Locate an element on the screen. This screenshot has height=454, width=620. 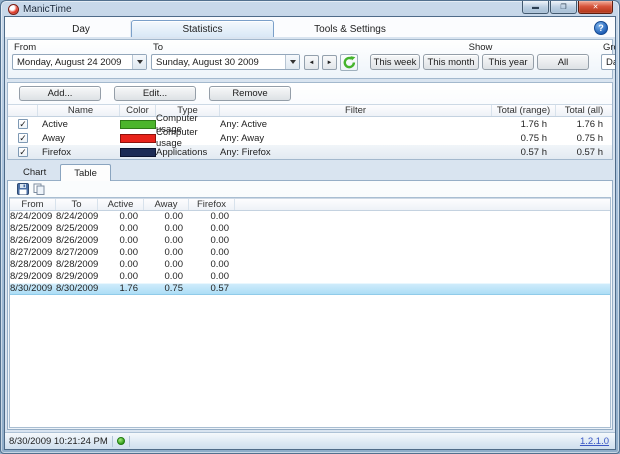
group-by-value: Day is located at coordinates (610, 62).